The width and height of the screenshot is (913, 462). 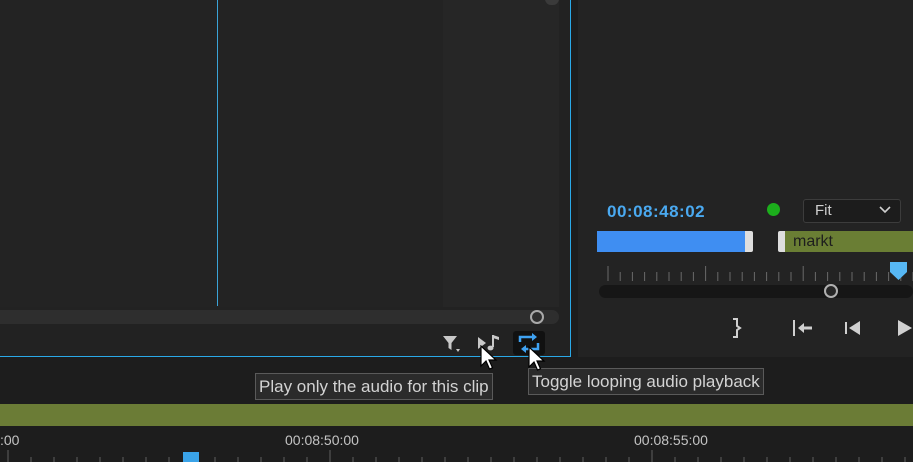 I want to click on horizontal-scroll-handle, so click(x=537, y=317).